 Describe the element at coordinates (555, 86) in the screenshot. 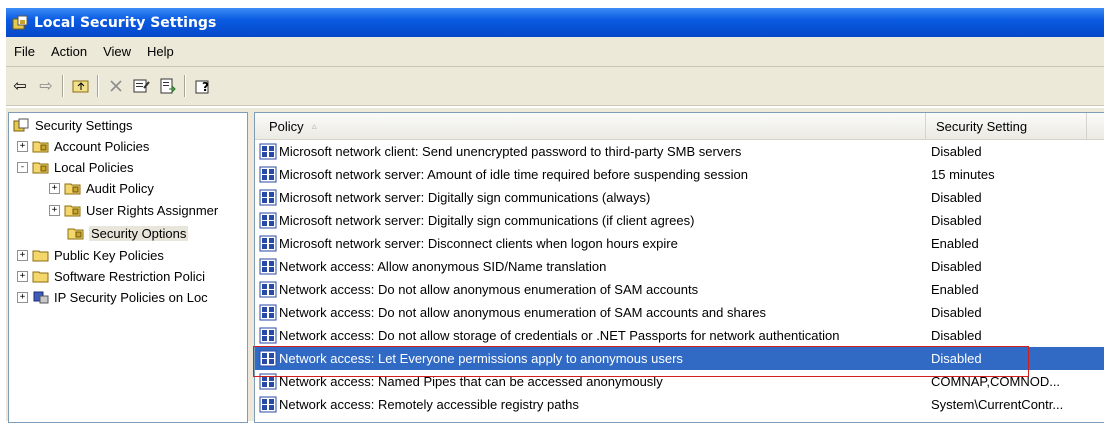

I see `toolbar: ⇦ ⇨ ?` at that location.